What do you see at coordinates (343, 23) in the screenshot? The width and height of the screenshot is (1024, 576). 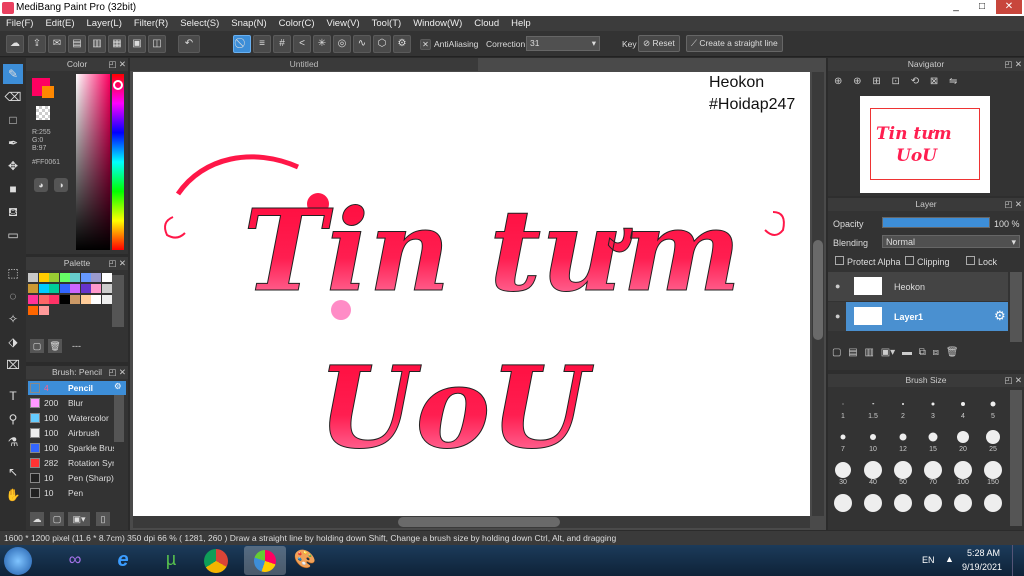 I see `menu-view: View(V)` at bounding box center [343, 23].